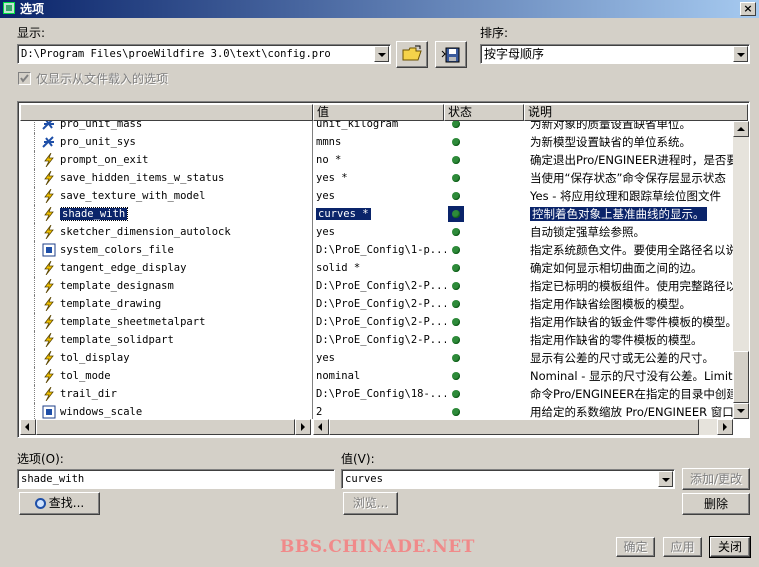  I want to click on horizontal-scrollbar-right, so click(523, 427).